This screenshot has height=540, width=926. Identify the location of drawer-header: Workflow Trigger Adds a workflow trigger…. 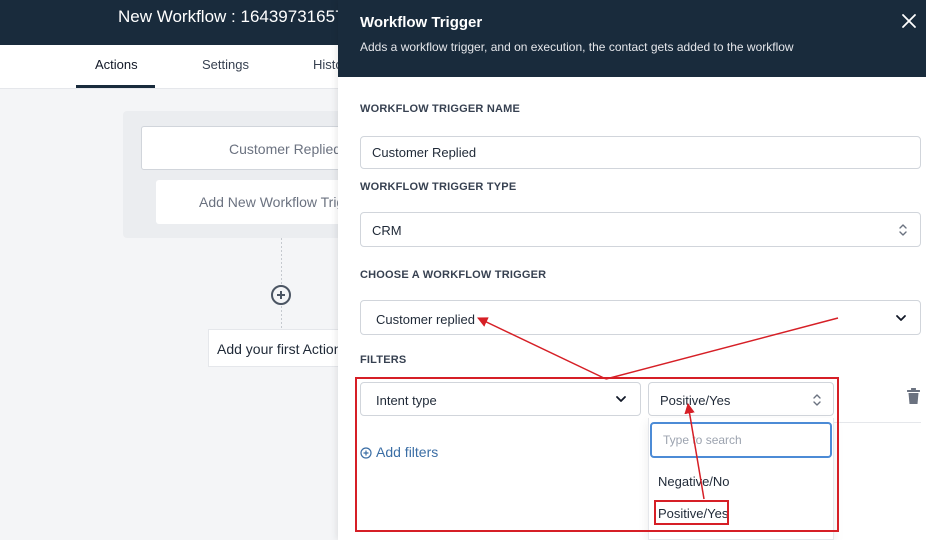
(632, 38).